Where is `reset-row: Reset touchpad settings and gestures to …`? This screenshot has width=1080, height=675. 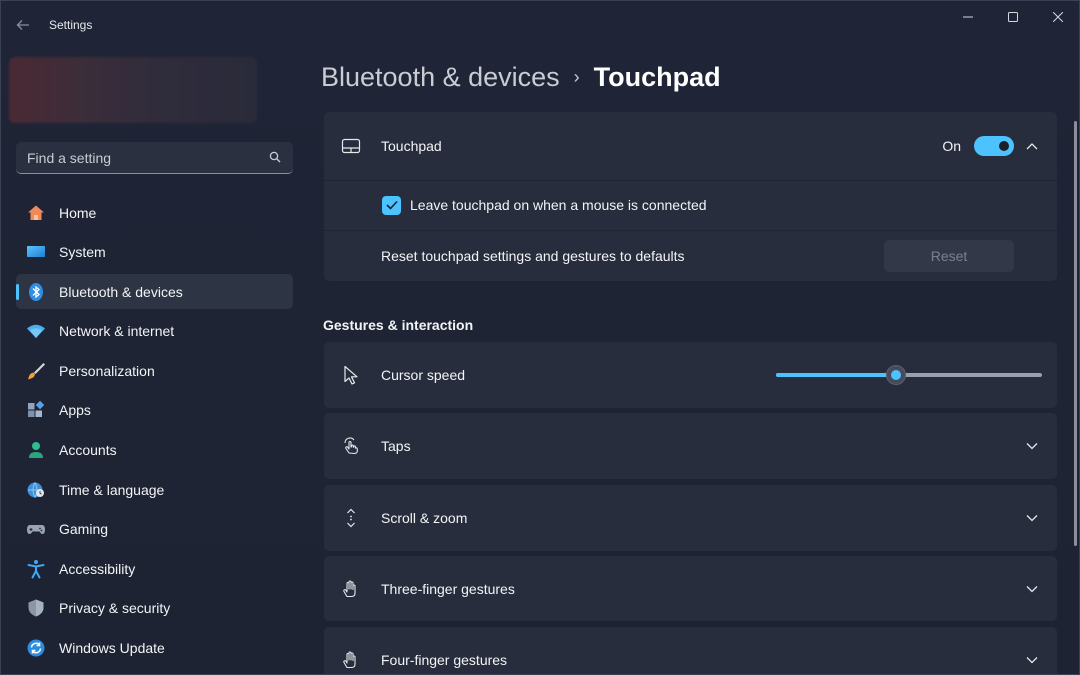
reset-row: Reset touchpad settings and gestures to … is located at coordinates (690, 255).